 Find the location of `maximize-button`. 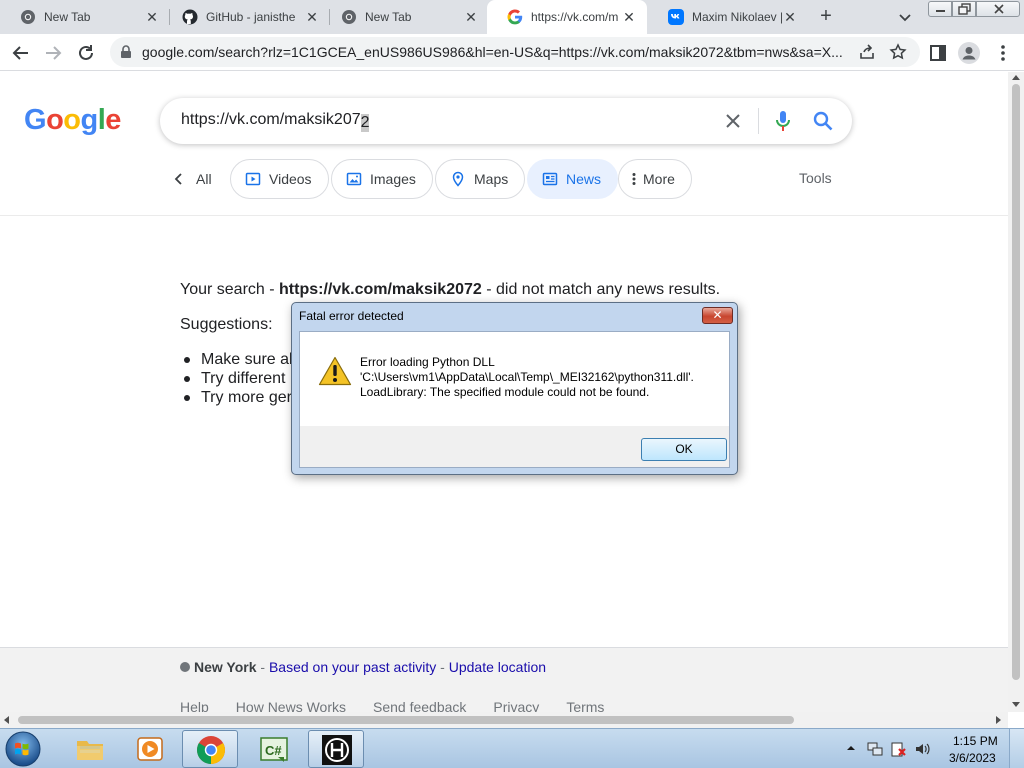

maximize-button is located at coordinates (964, 9).